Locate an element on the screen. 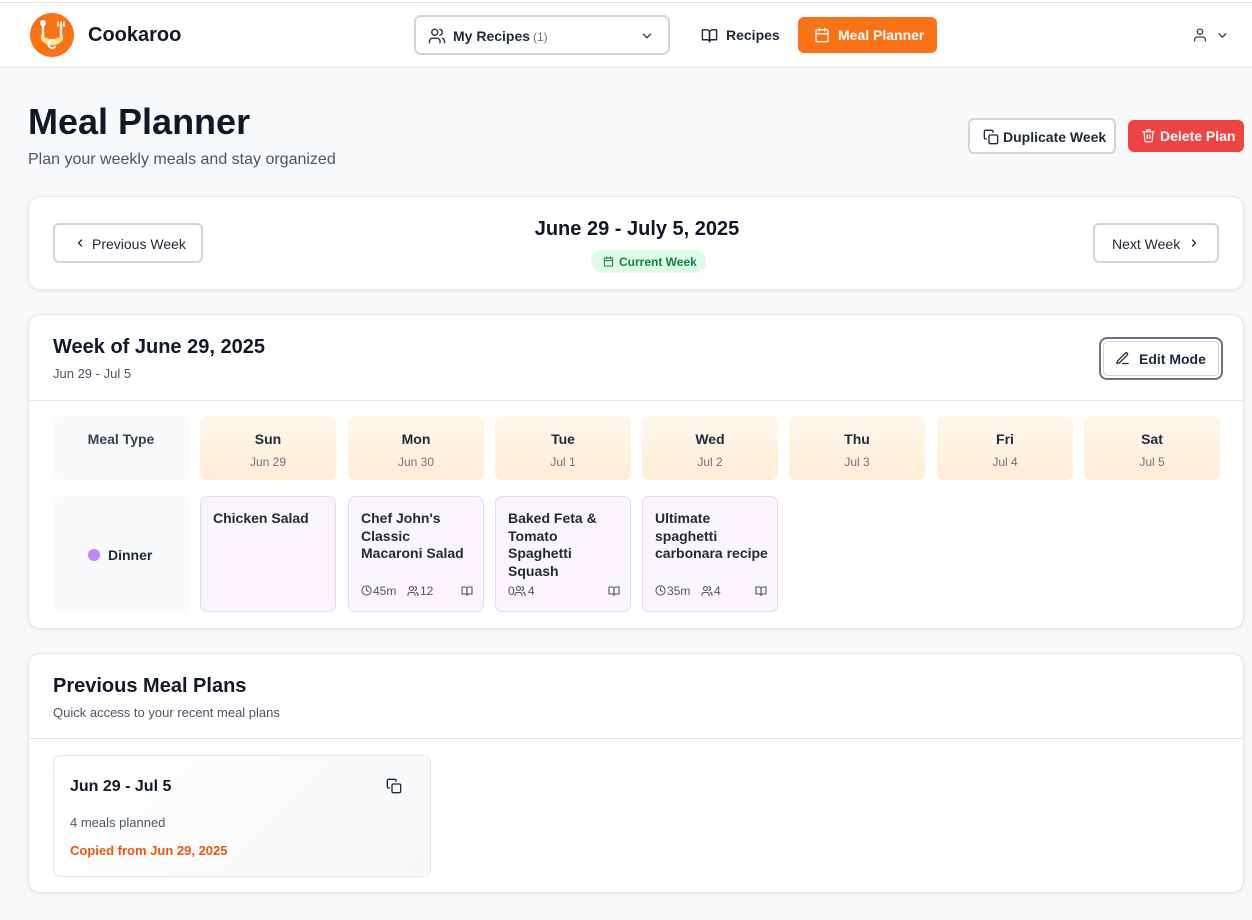 The height and width of the screenshot is (920, 1252). edit-mode-label: Edit Mode is located at coordinates (1172, 359).